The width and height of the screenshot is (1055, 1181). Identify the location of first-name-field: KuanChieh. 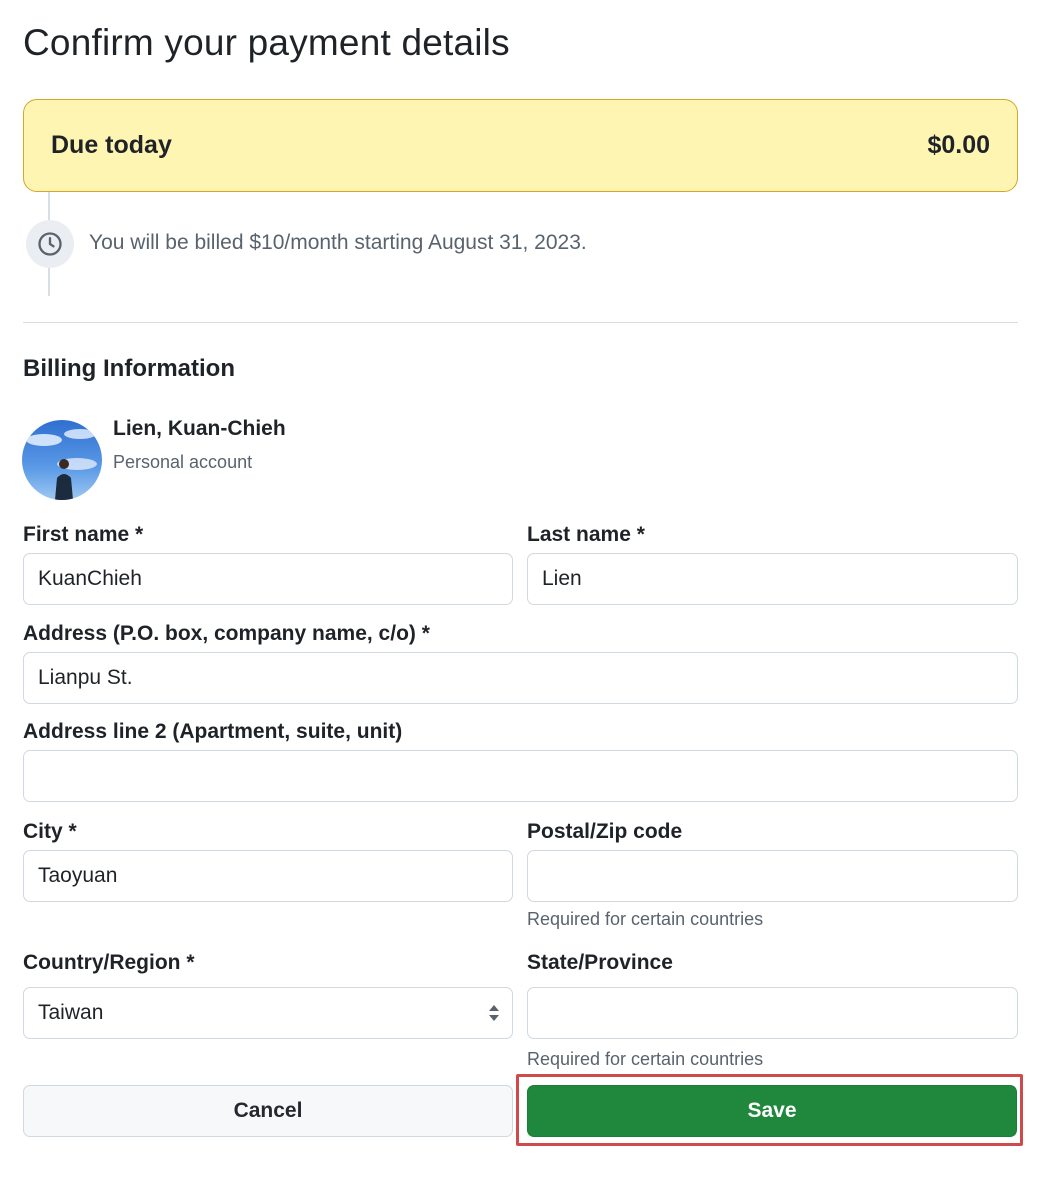
(268, 579).